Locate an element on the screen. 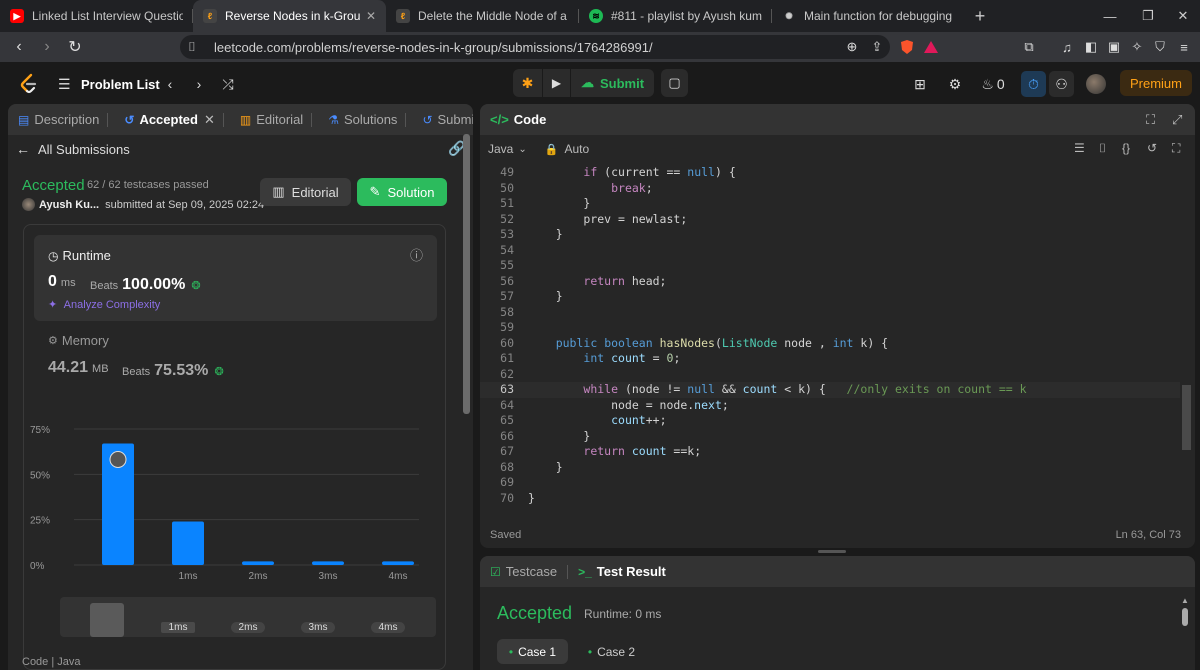  code-line: 59 is located at coordinates (830, 328).